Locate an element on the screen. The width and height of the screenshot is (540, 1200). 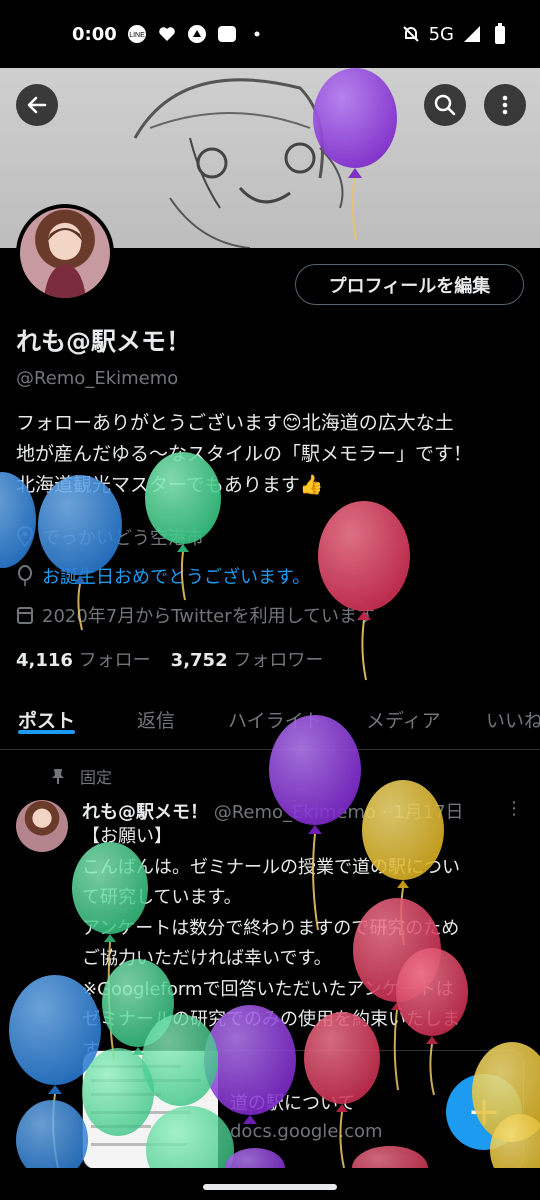
pin-icon is located at coordinates (58, 776).